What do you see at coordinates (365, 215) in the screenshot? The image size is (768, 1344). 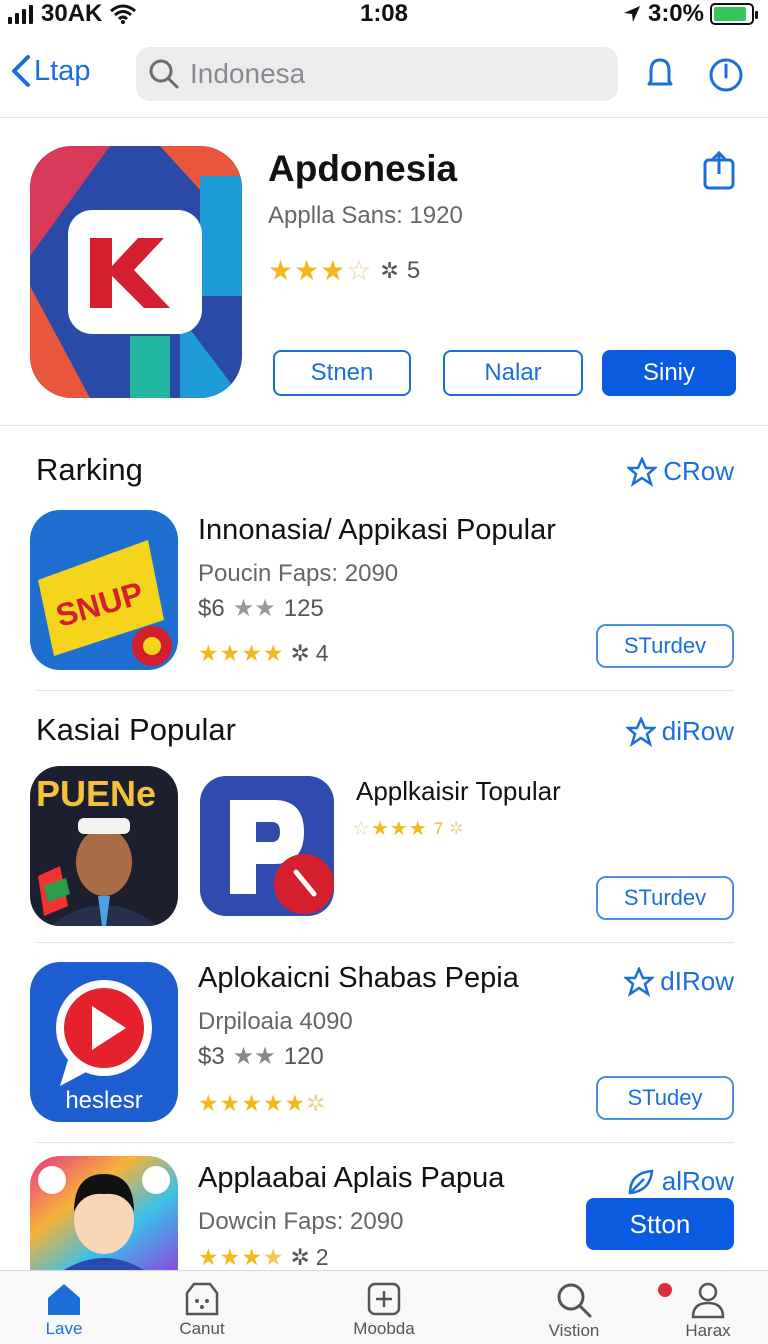 I see `app-subtitle: Applla Sans: 1920` at bounding box center [365, 215].